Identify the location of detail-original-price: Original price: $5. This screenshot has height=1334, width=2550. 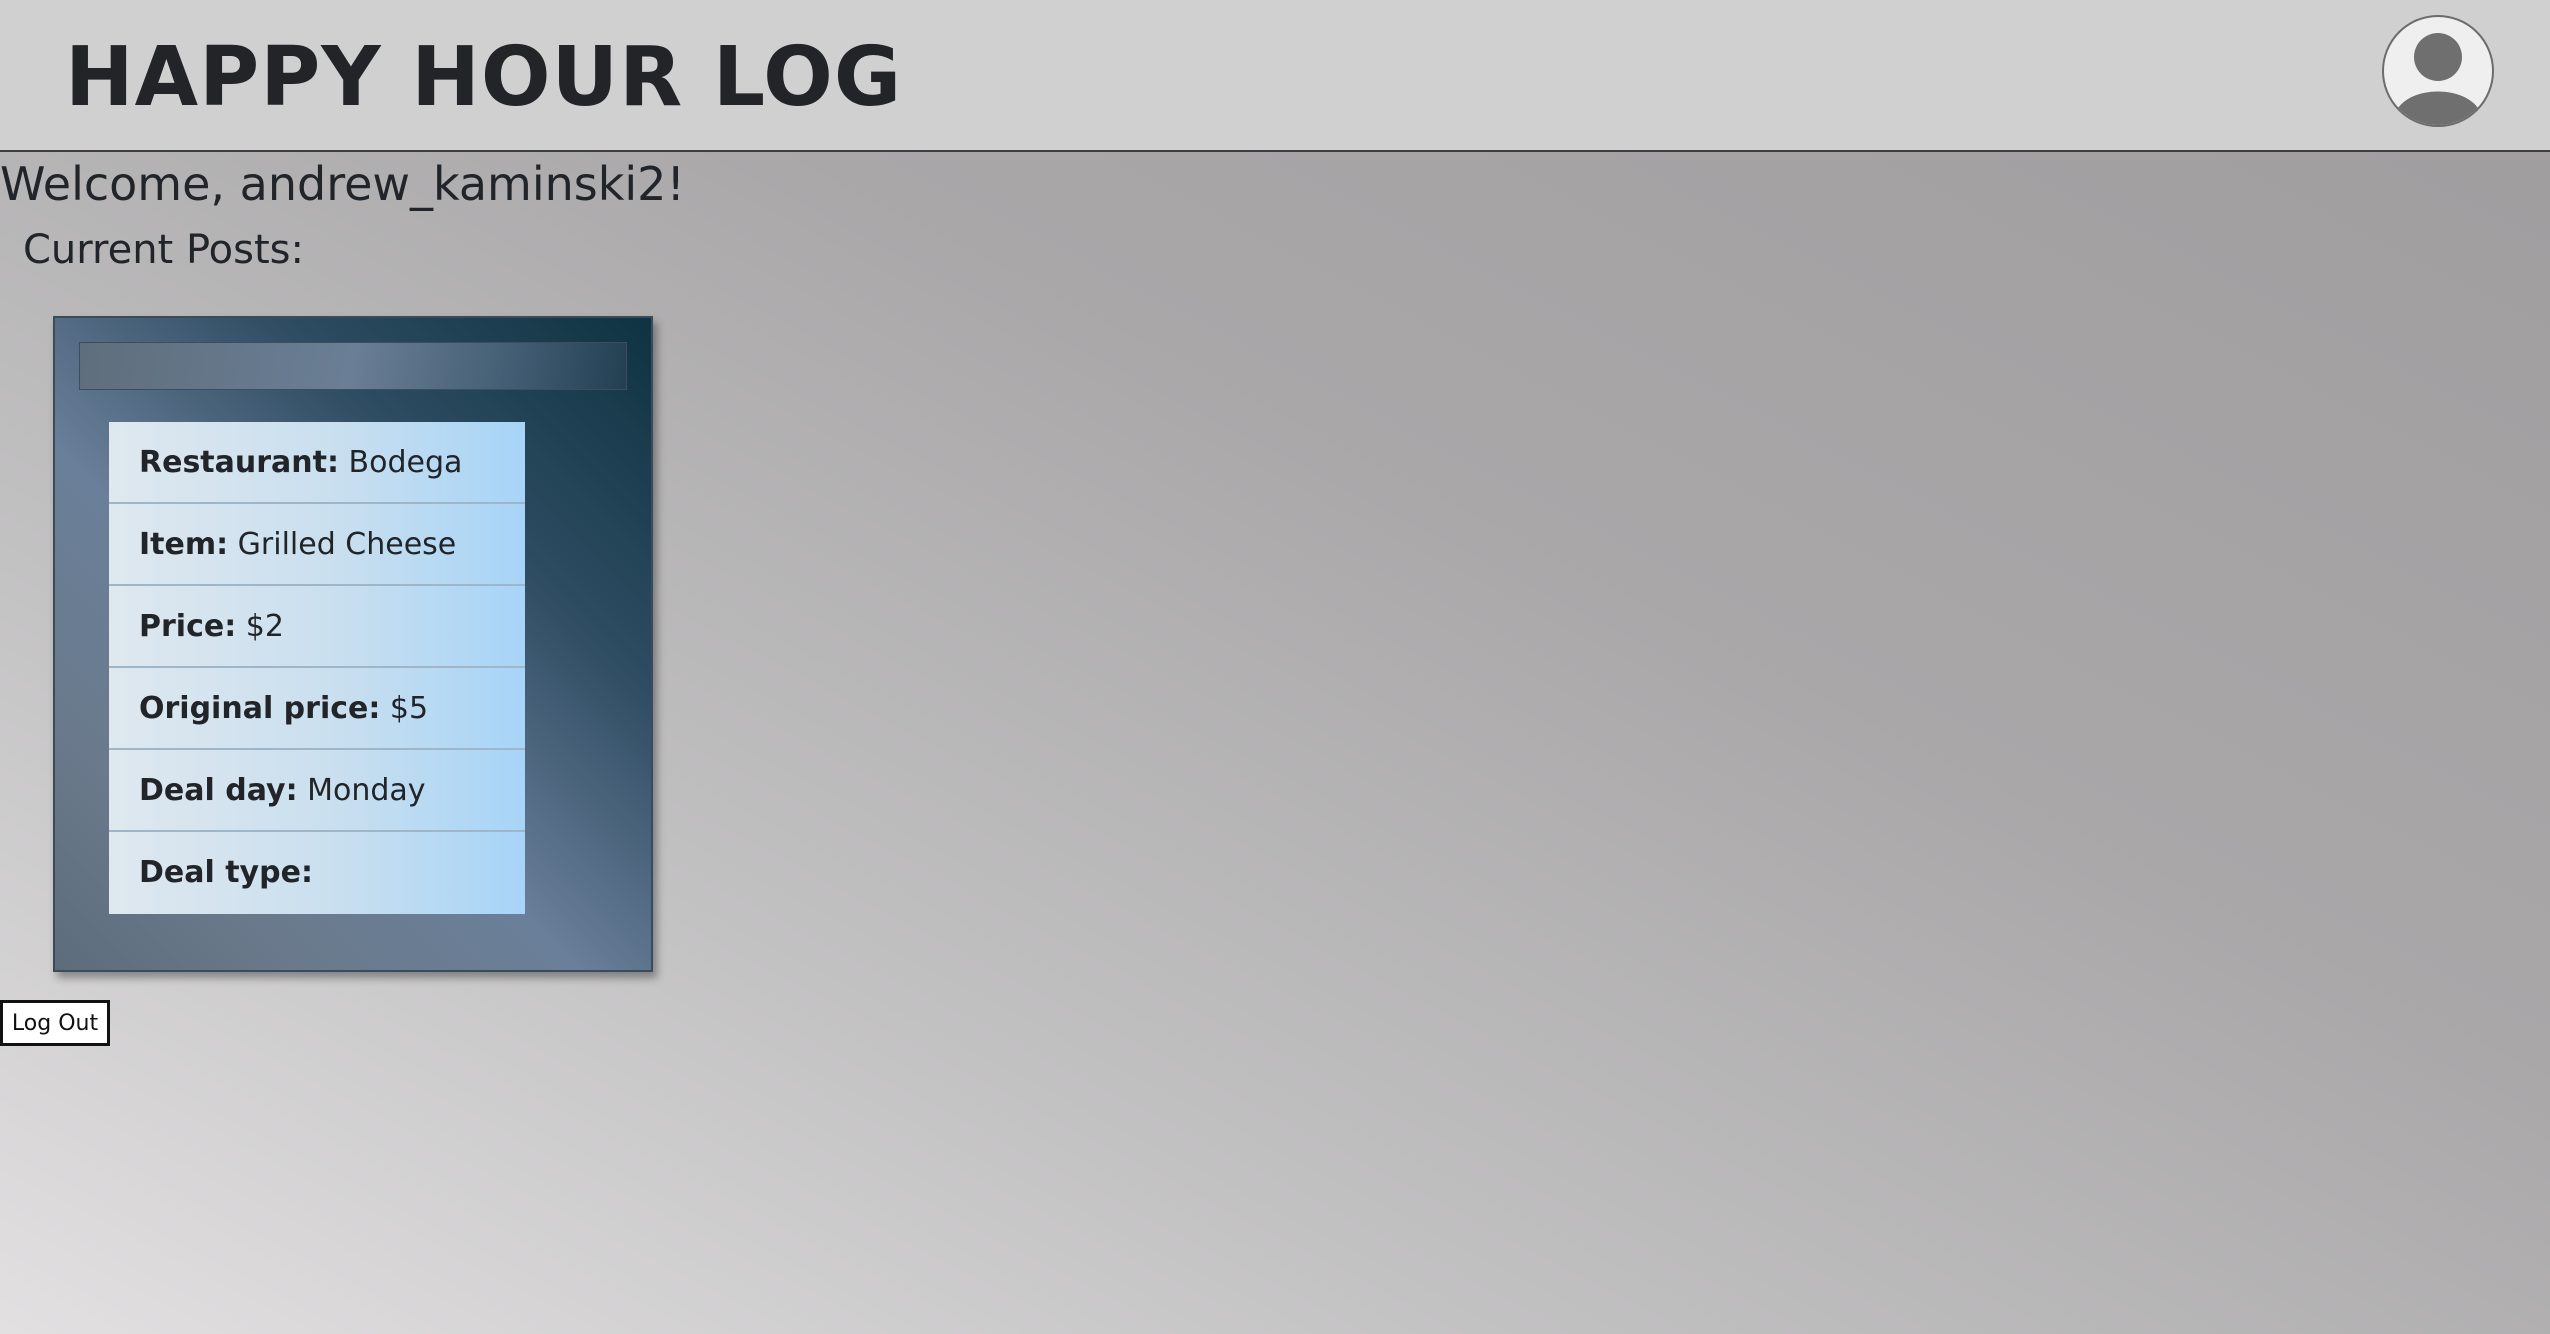
(317, 709).